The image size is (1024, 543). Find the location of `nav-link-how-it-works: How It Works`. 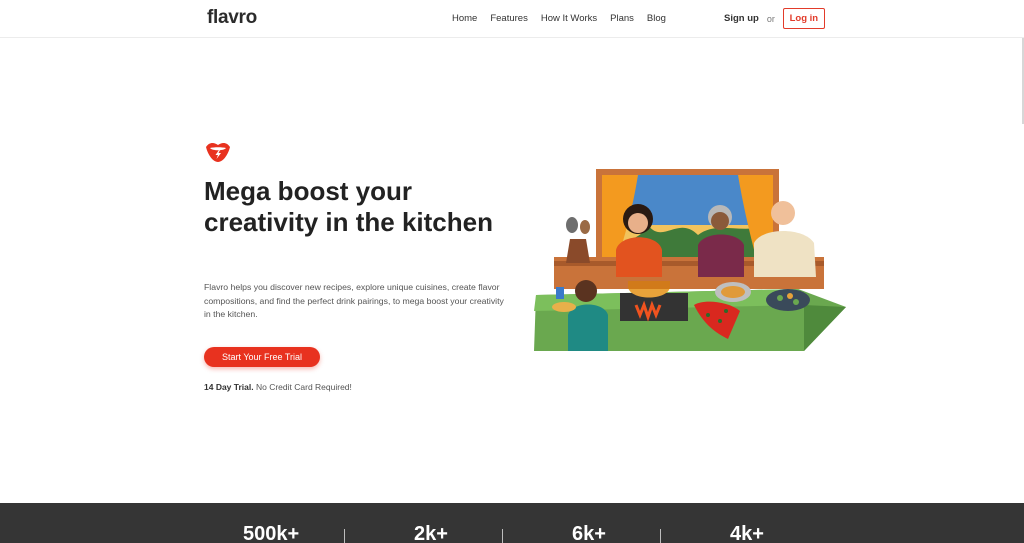

nav-link-how-it-works: How It Works is located at coordinates (569, 18).